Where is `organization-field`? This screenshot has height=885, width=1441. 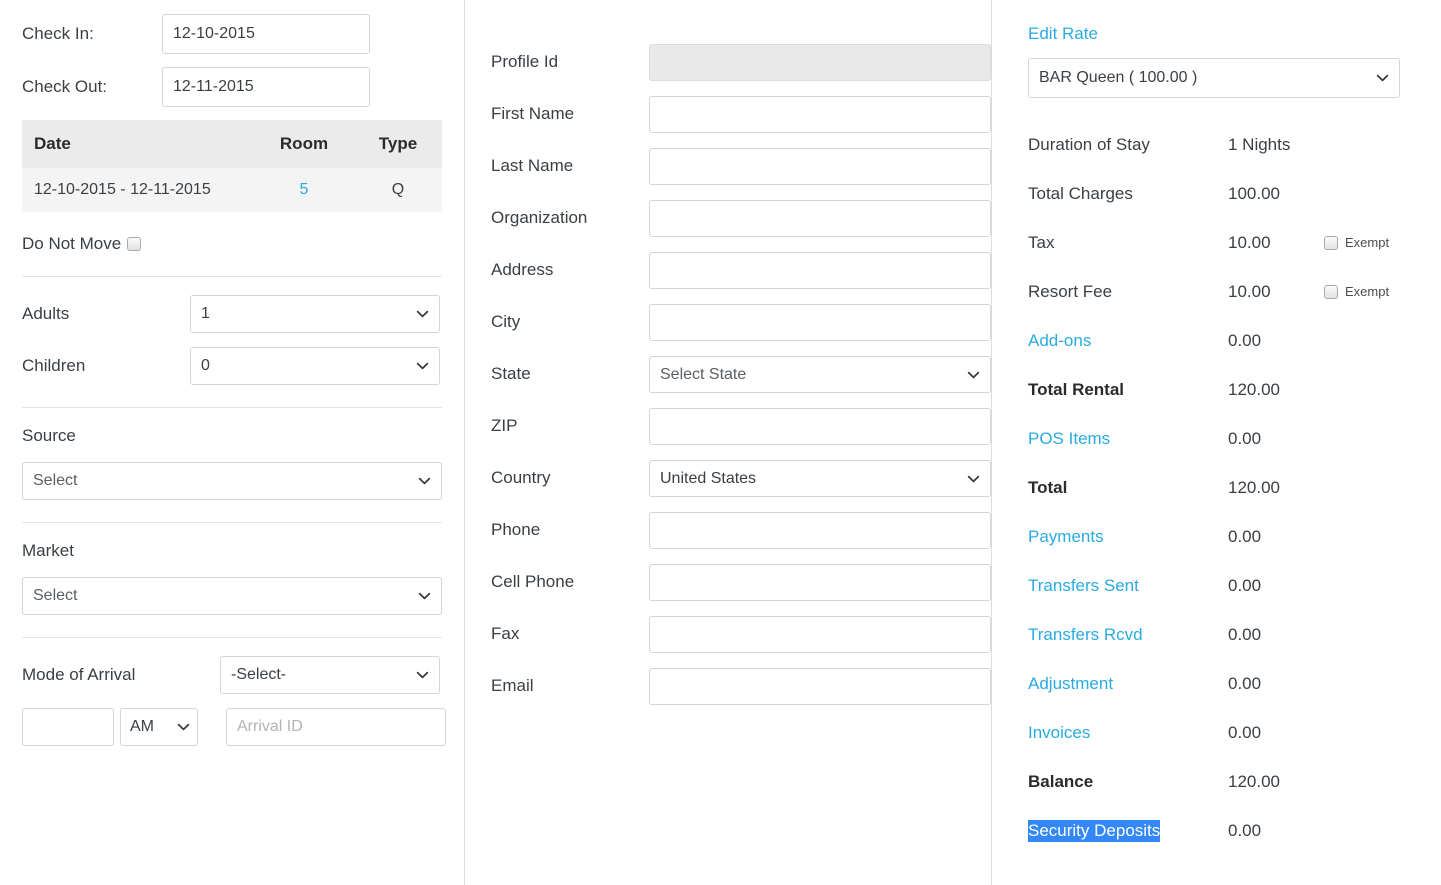 organization-field is located at coordinates (820, 218).